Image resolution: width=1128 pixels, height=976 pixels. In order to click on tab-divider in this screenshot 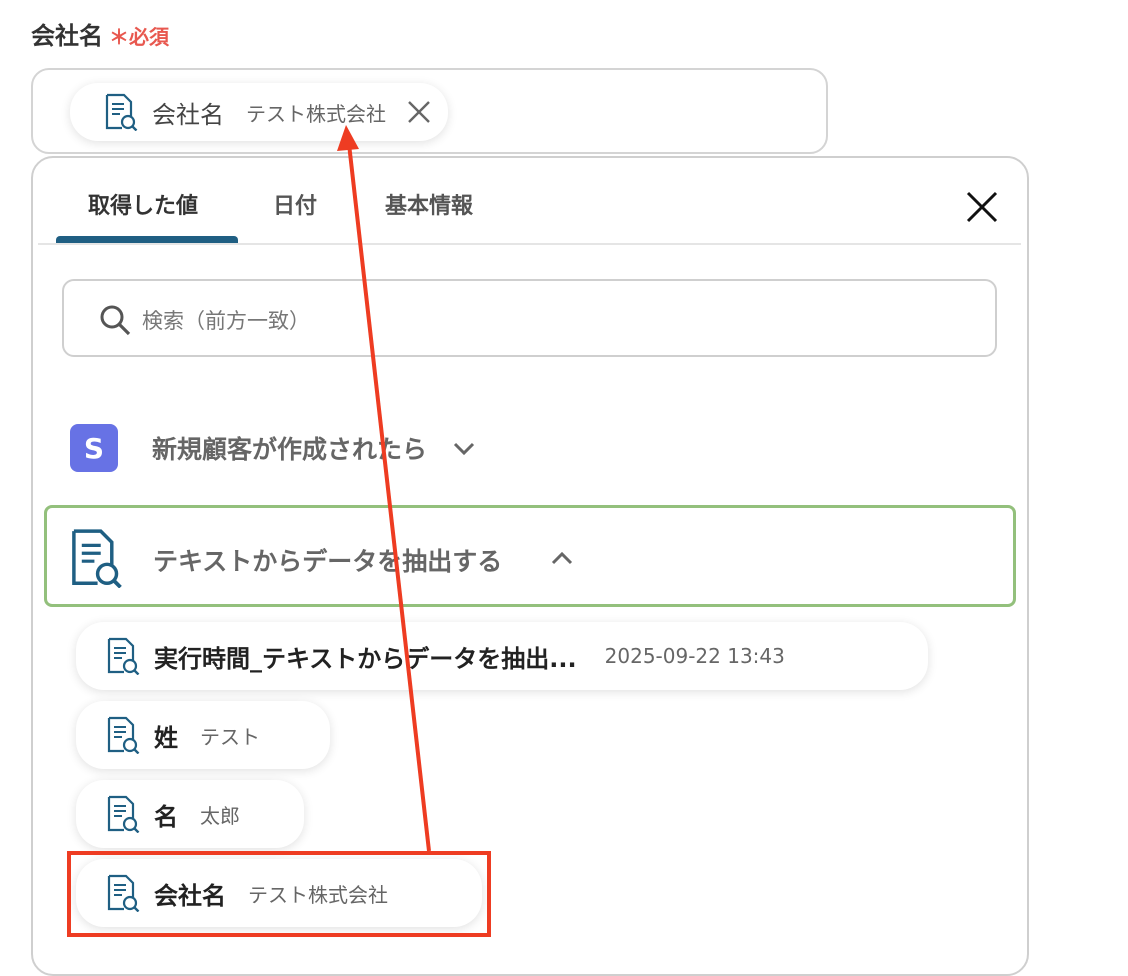, I will do `click(529, 244)`.